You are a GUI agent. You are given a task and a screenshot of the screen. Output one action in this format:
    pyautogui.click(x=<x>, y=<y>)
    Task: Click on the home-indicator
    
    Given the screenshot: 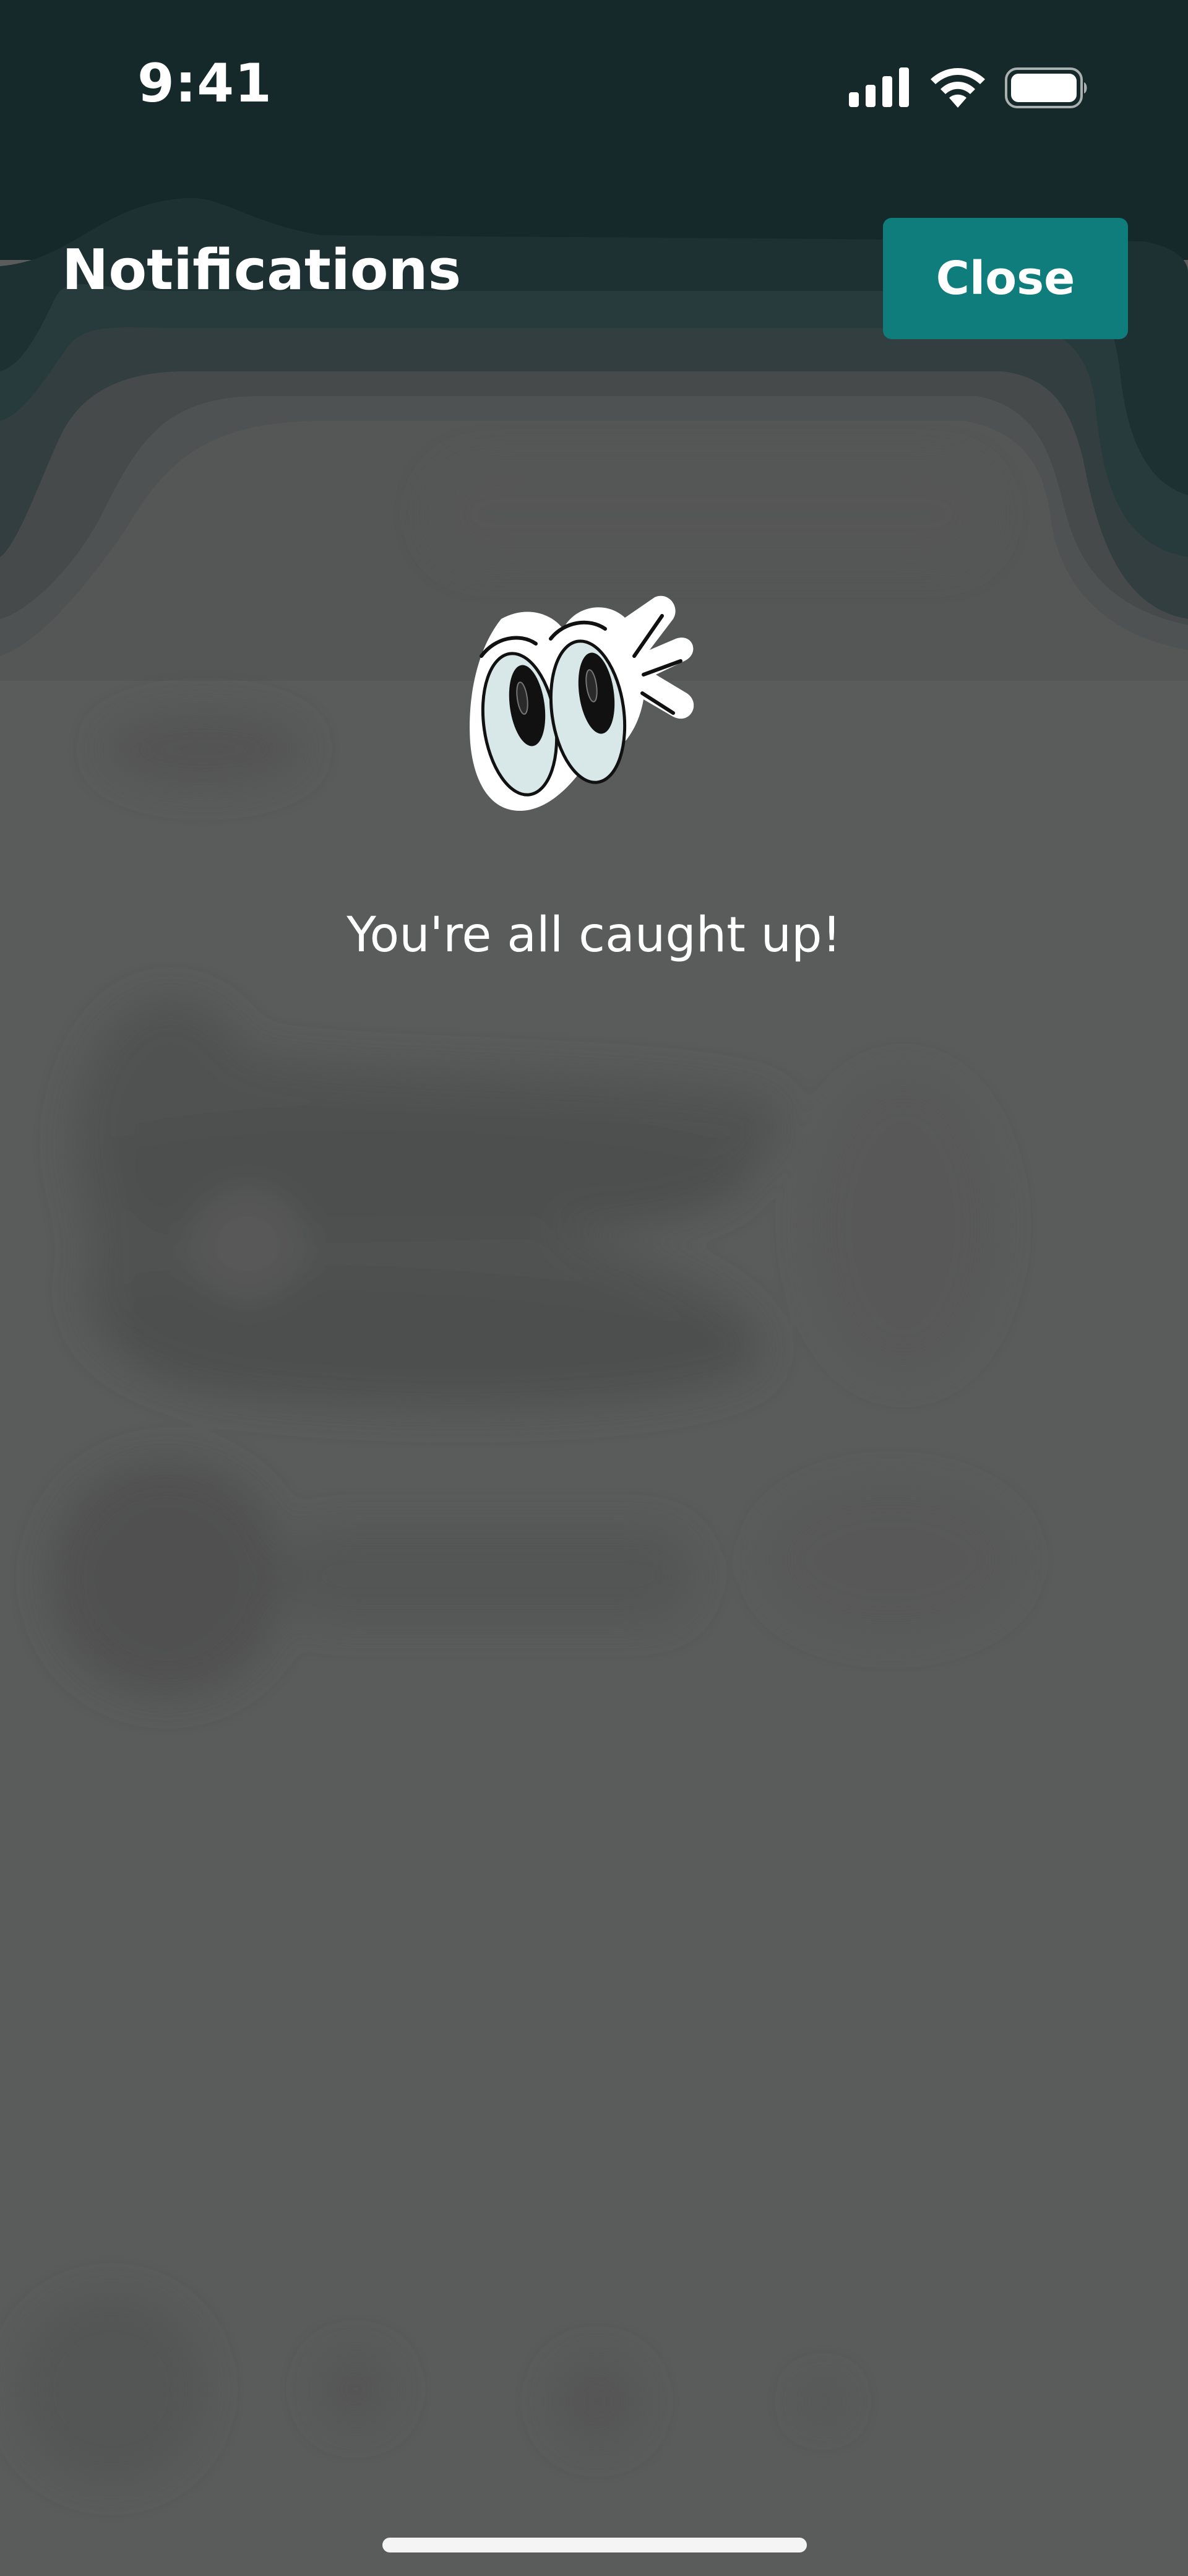 What is the action you would take?
    pyautogui.click(x=594, y=2545)
    